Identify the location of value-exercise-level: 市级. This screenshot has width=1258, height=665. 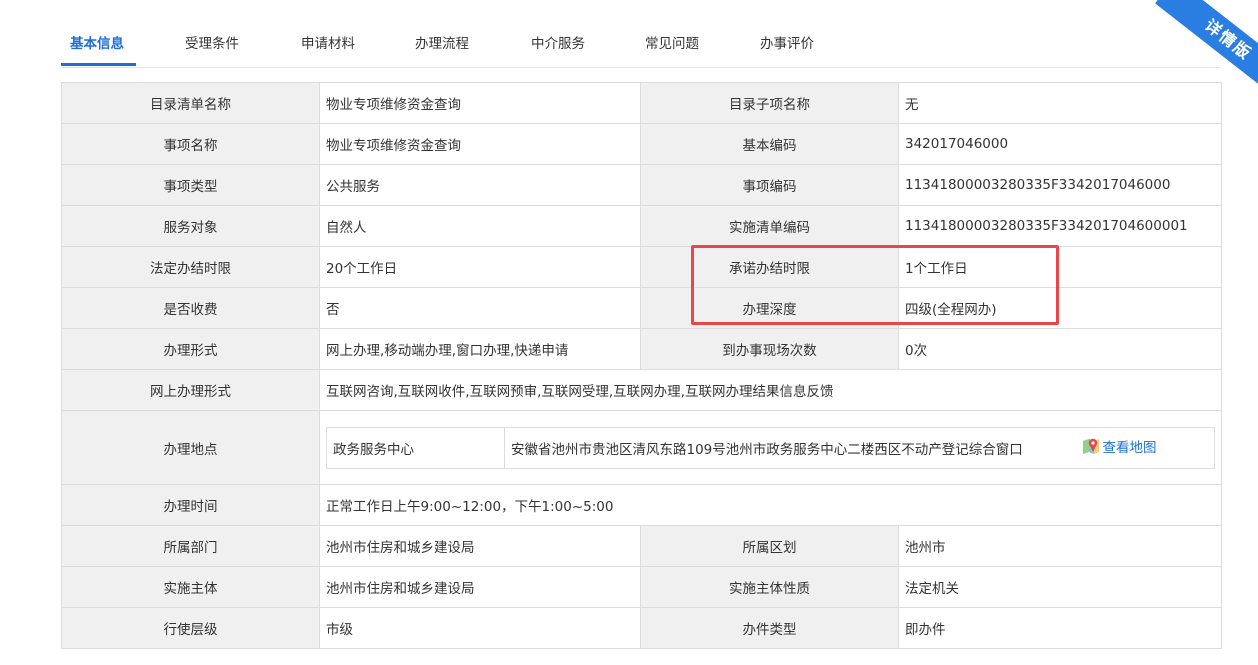
(480, 628).